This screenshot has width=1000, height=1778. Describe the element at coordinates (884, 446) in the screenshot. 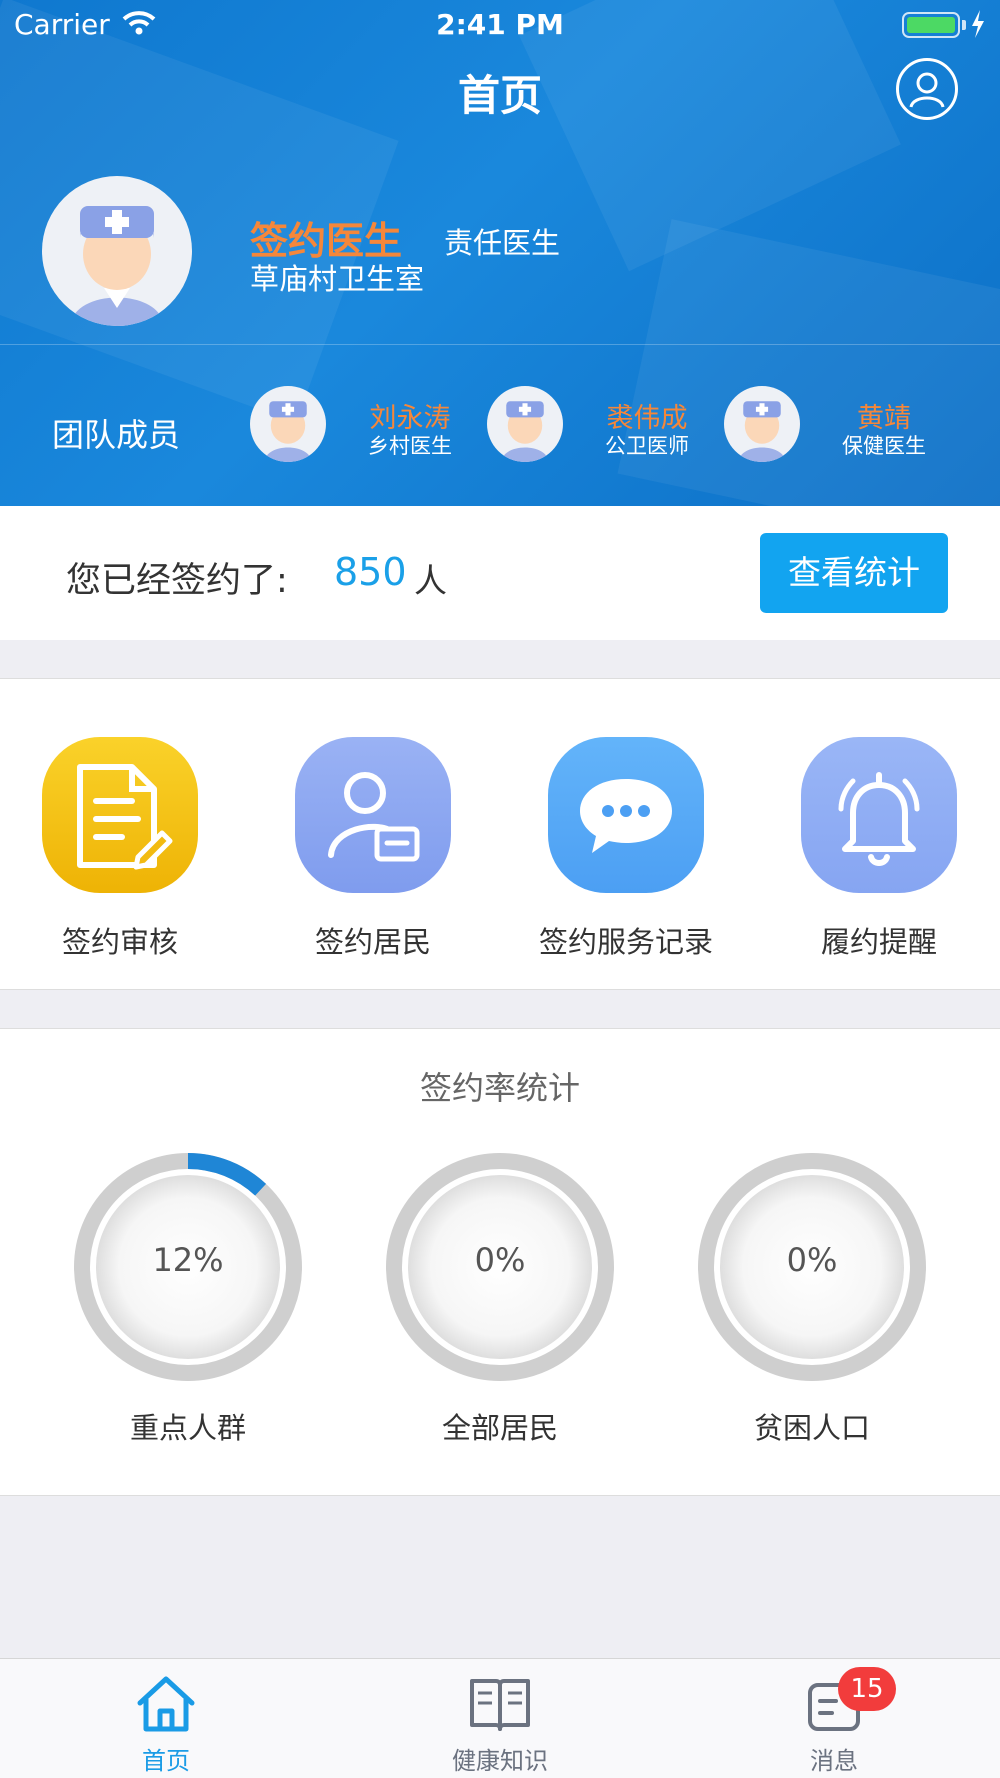

I see `member-role: 保健医生` at that location.